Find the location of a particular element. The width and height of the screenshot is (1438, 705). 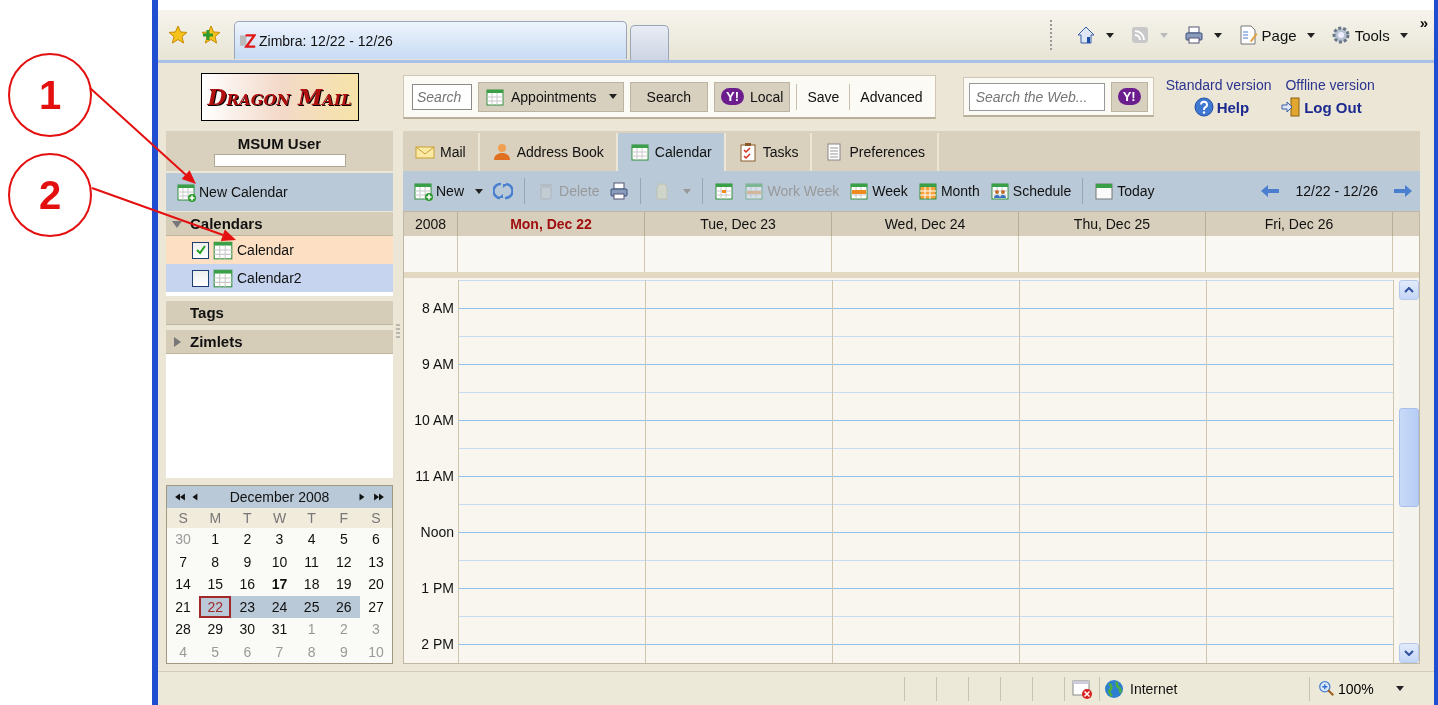

calendar-day: 7 is located at coordinates (183, 561).